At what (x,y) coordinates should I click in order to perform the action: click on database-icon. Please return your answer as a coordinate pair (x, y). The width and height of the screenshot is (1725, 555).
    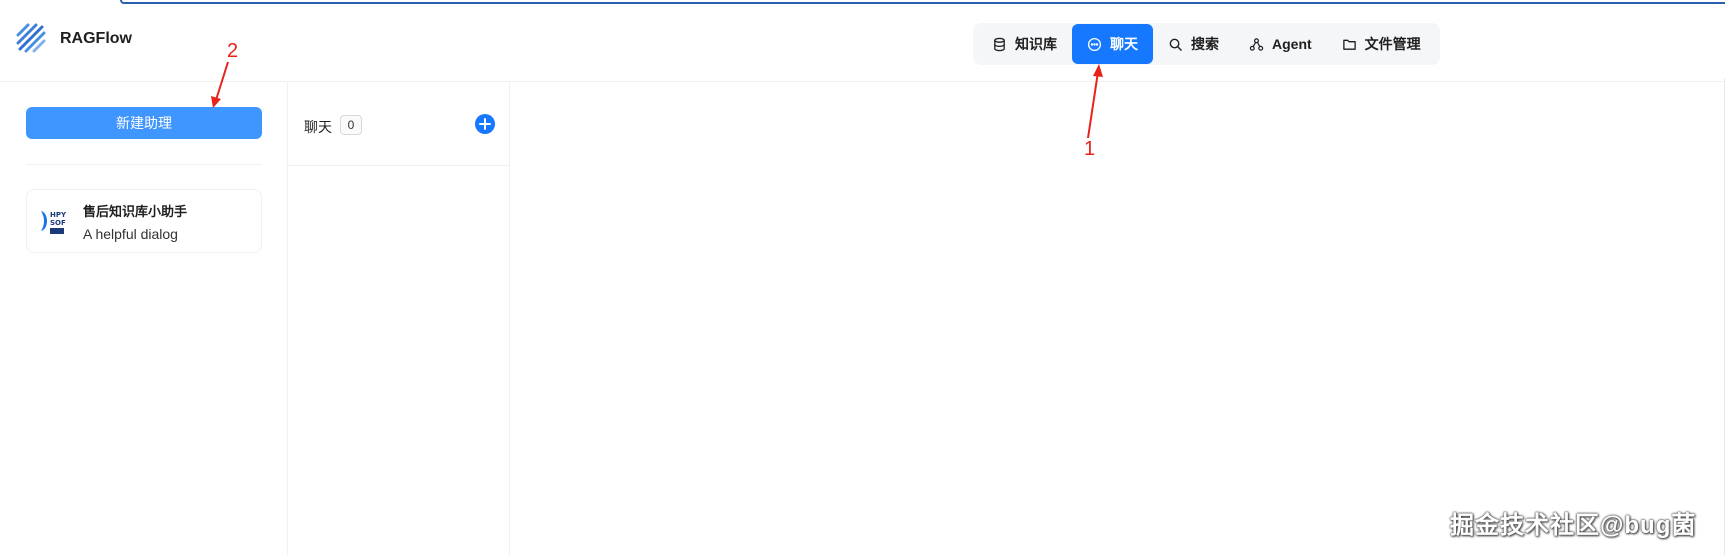
    Looking at the image, I should click on (999, 44).